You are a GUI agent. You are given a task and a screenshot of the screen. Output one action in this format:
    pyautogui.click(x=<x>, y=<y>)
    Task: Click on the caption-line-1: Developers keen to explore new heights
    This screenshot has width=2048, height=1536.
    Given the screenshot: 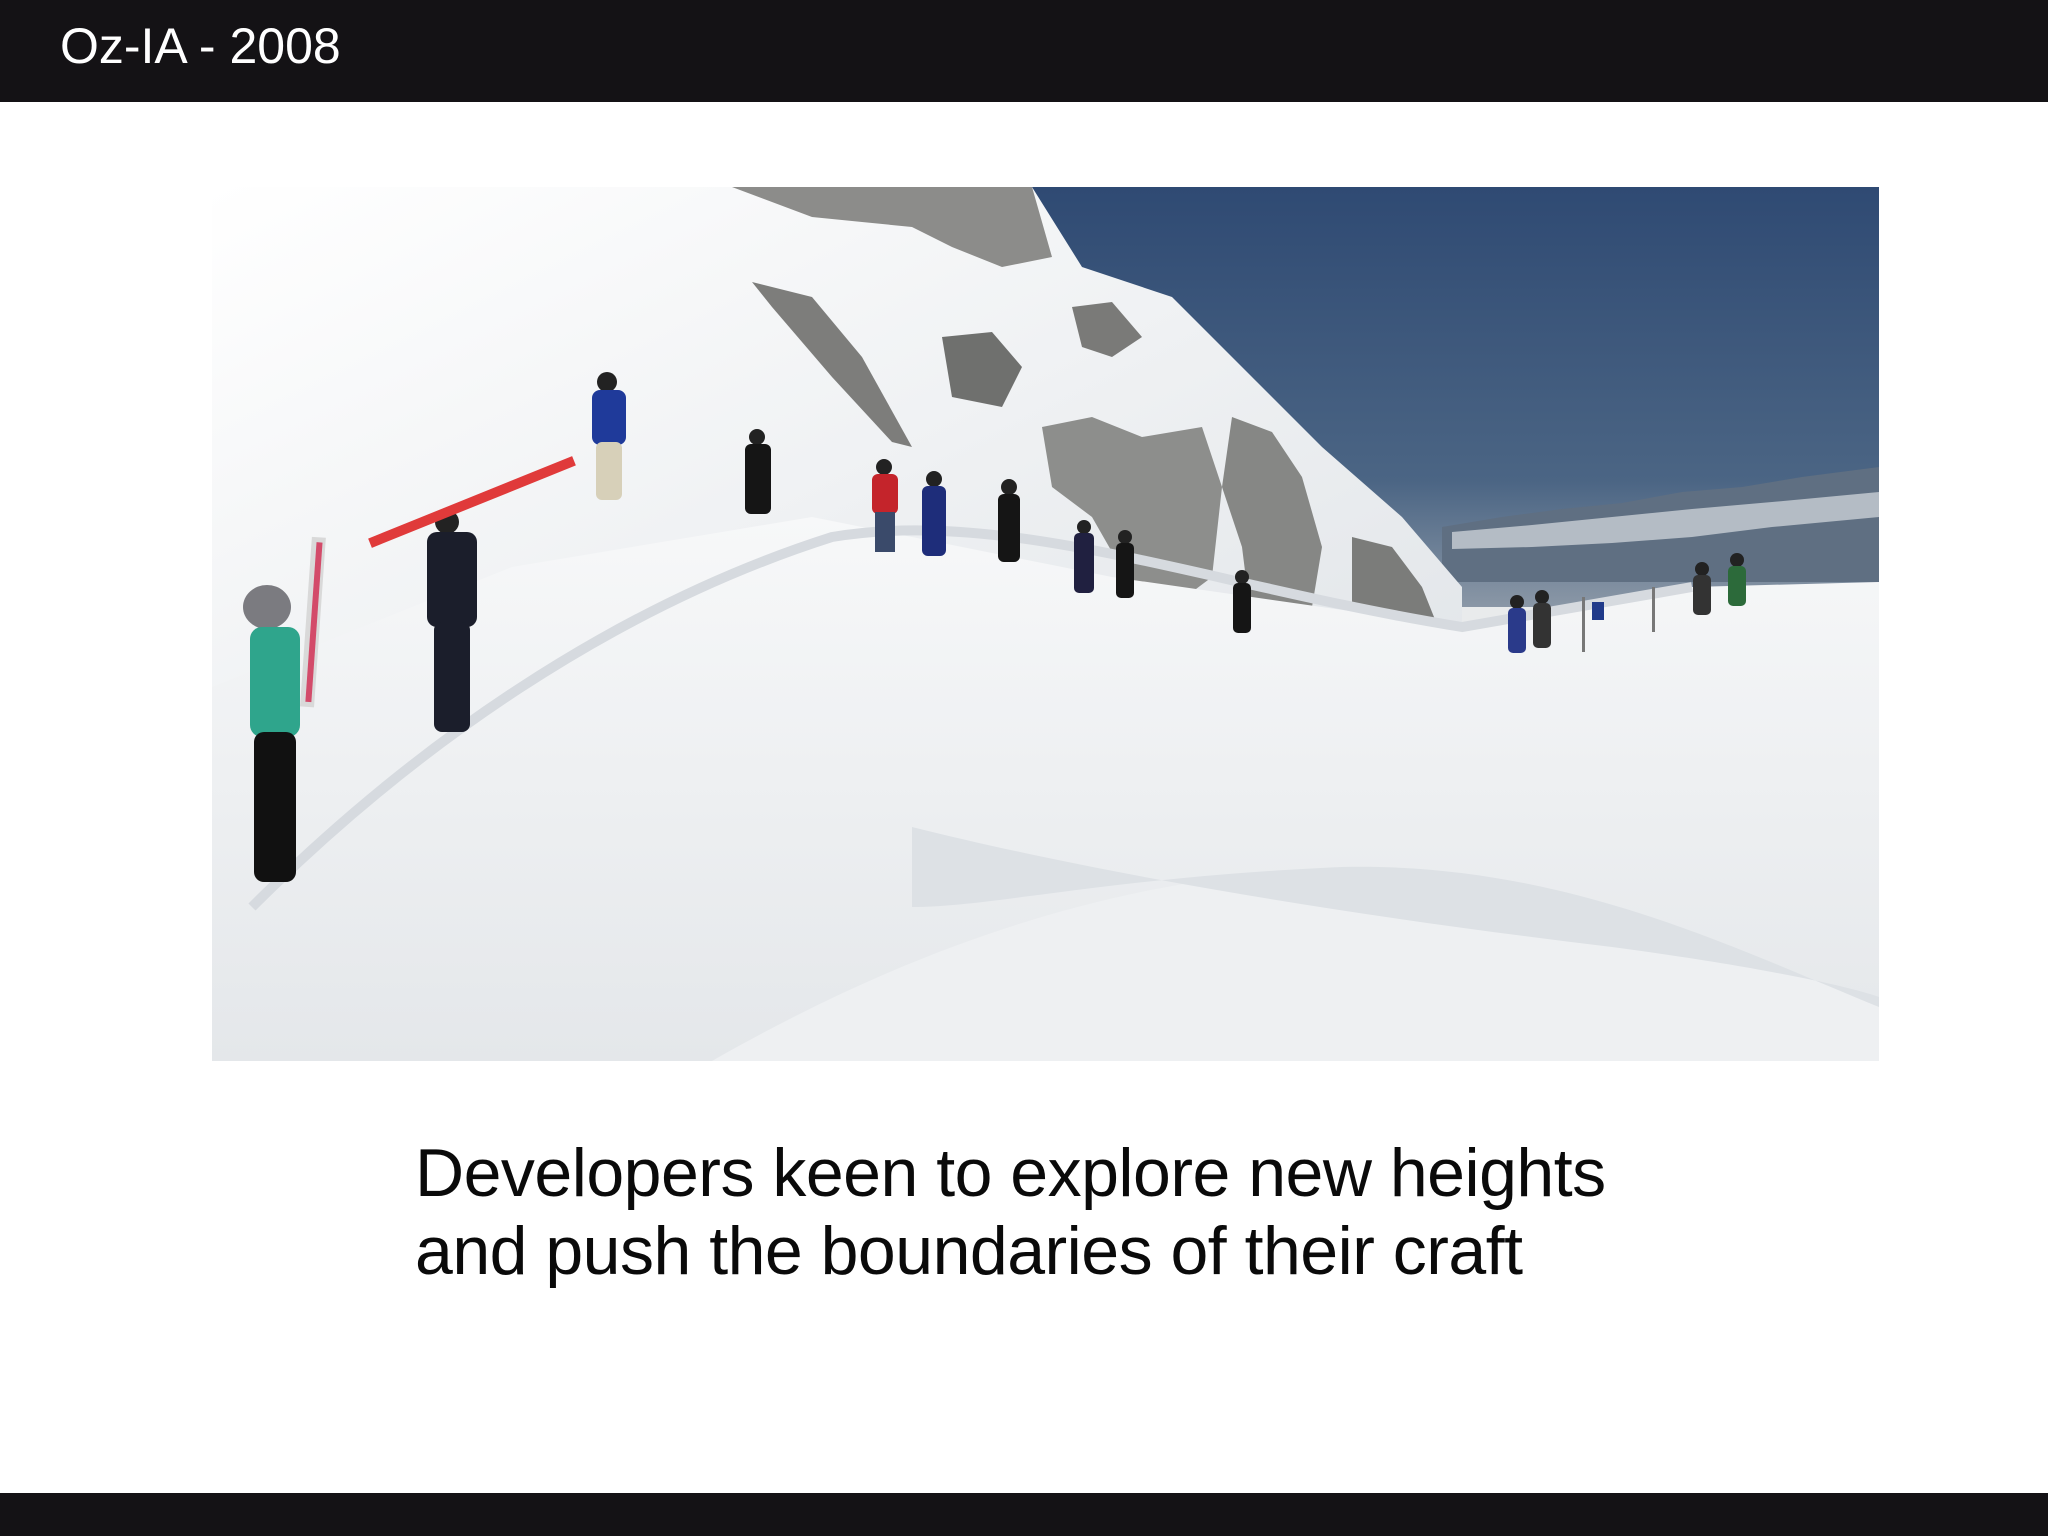 What is the action you would take?
    pyautogui.click(x=1010, y=1173)
    